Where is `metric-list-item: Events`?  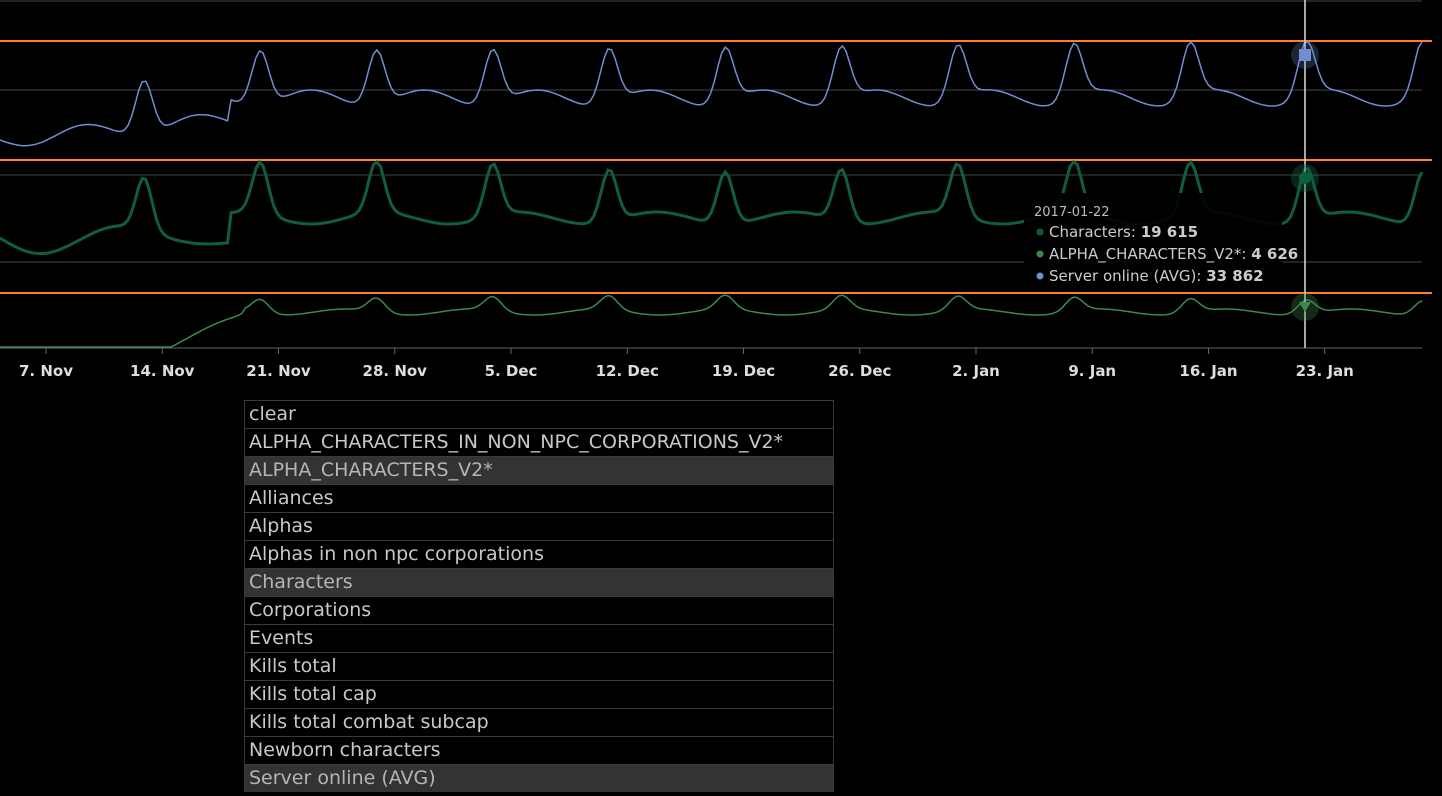
metric-list-item: Events is located at coordinates (539, 638).